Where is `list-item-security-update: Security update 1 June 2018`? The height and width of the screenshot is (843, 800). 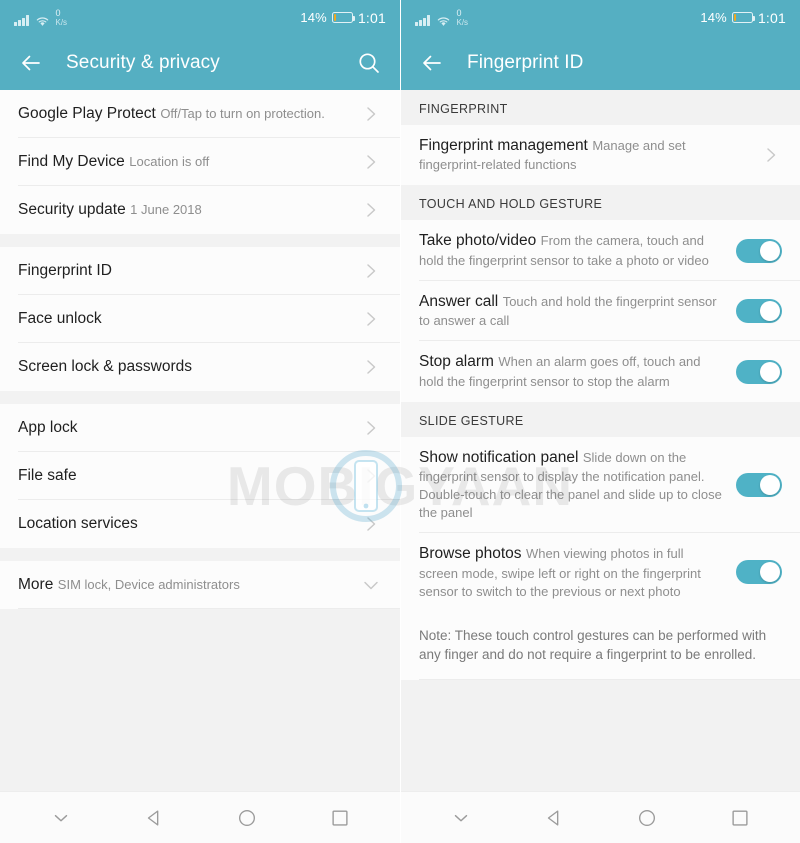 list-item-security-update: Security update 1 June 2018 is located at coordinates (200, 210).